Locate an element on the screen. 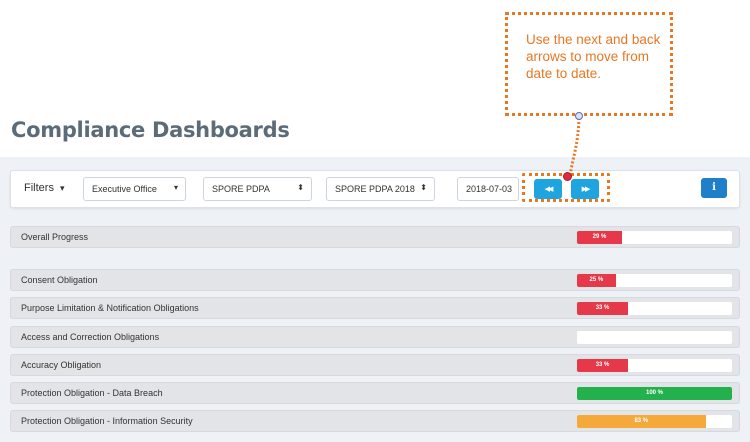 The height and width of the screenshot is (442, 750). progress-fill: 100 % is located at coordinates (654, 393).